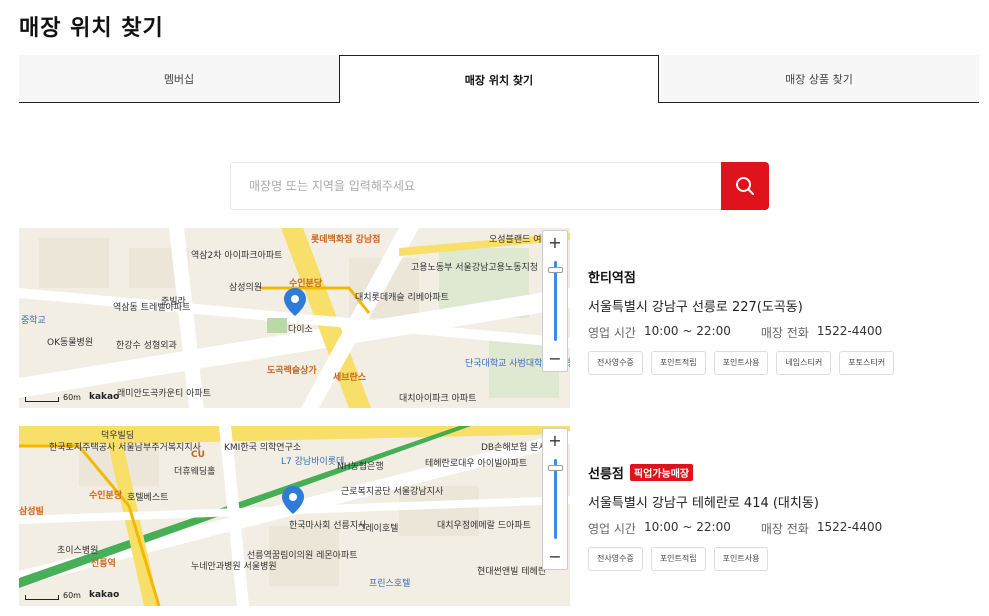 This screenshot has height=616, width=989. I want to click on map-label: 한강수 성형외과, so click(146, 346).